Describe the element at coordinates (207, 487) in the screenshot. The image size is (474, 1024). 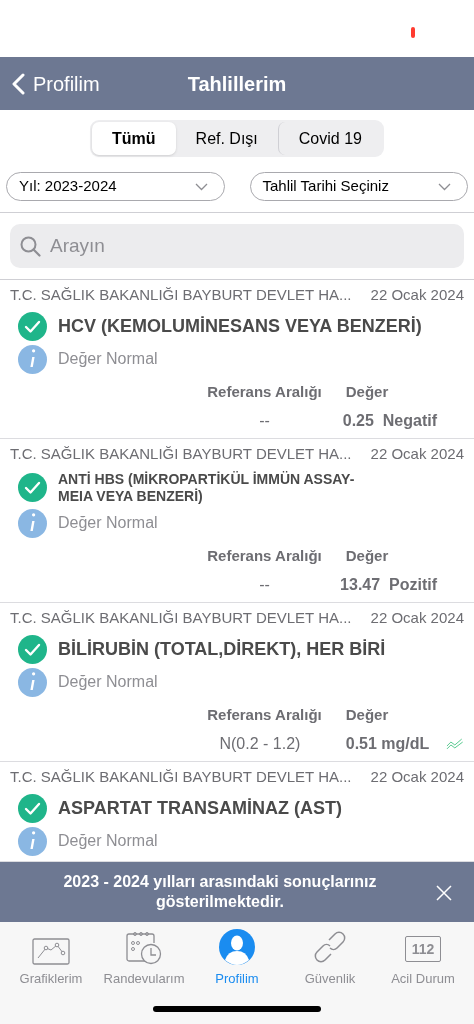
I see `test-name: ANTİ HBS (MİKROPARTİKÜL İMMÜN ASSAY-MEIA VEYA BENZERİ)` at that location.